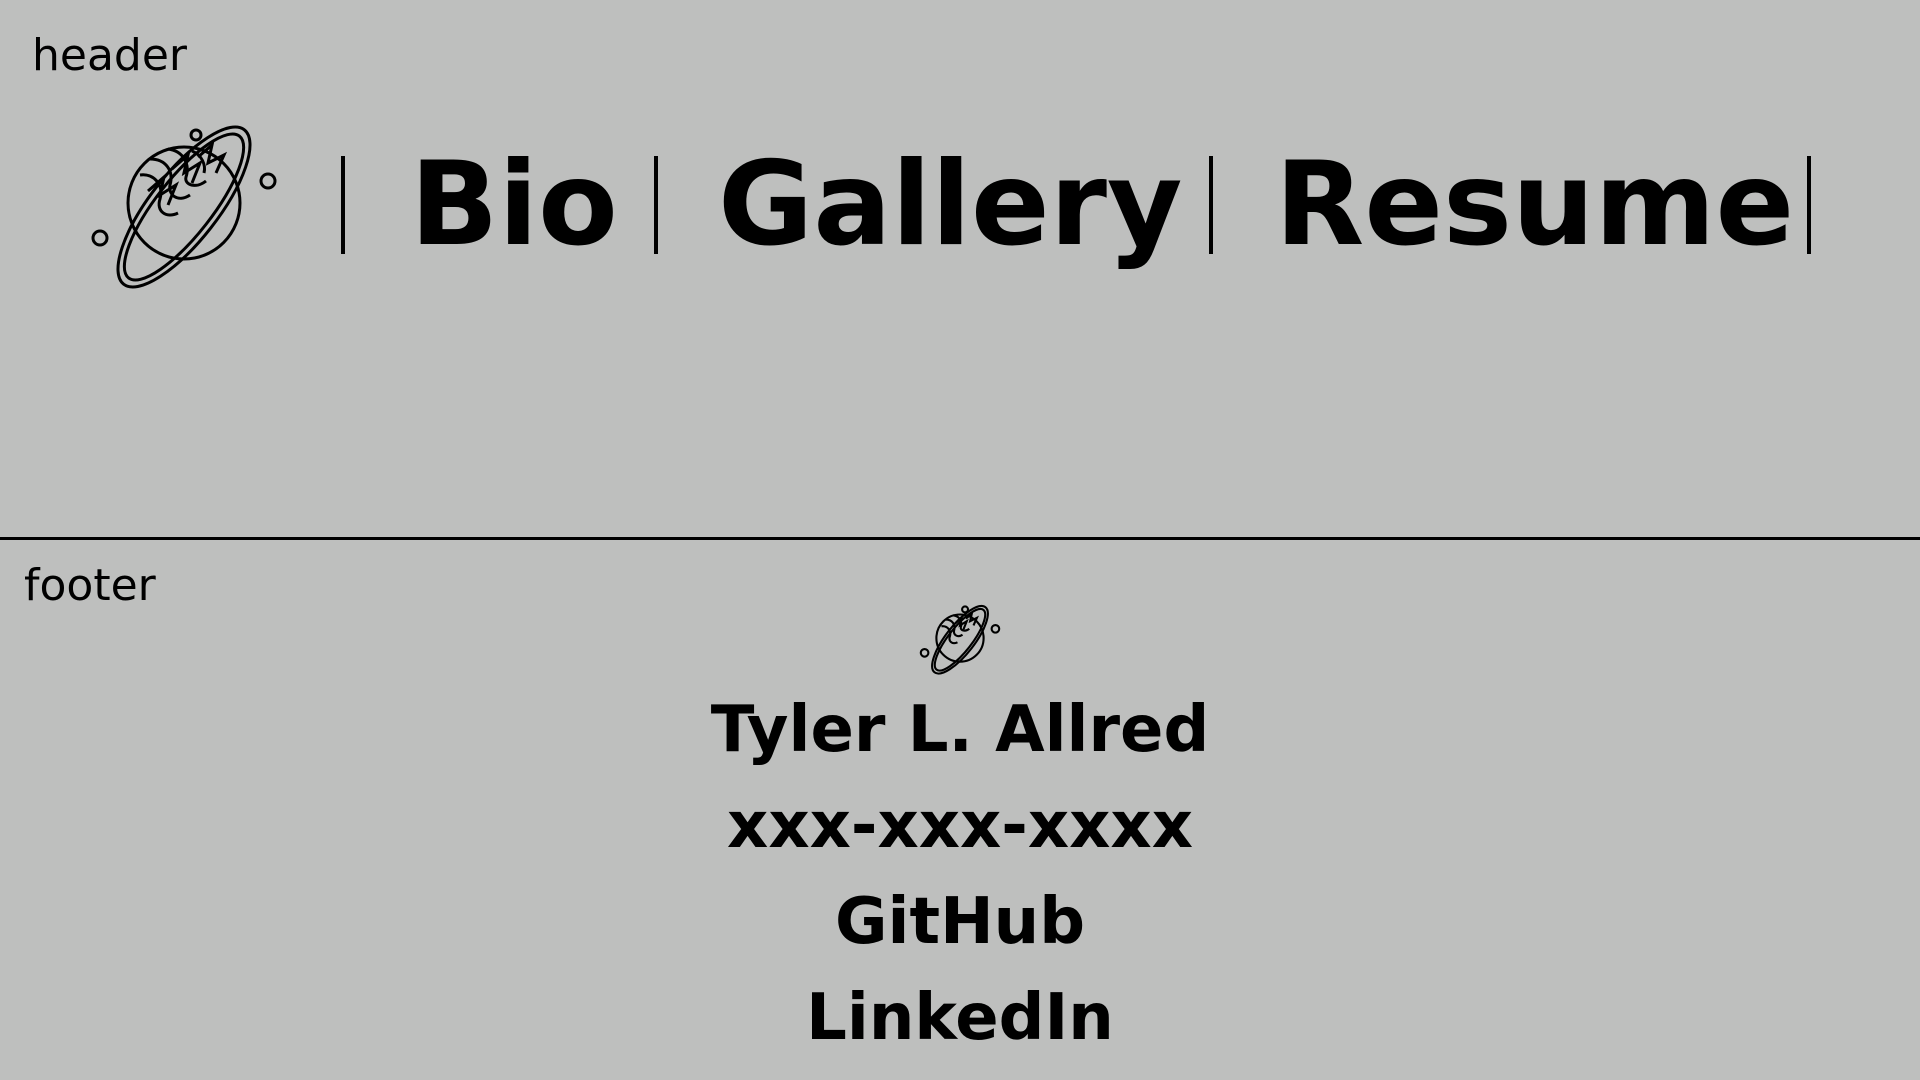 This screenshot has width=1920, height=1080. Describe the element at coordinates (960, 826) in the screenshot. I see `footer-phone: xxx-xxx-xxxx` at that location.